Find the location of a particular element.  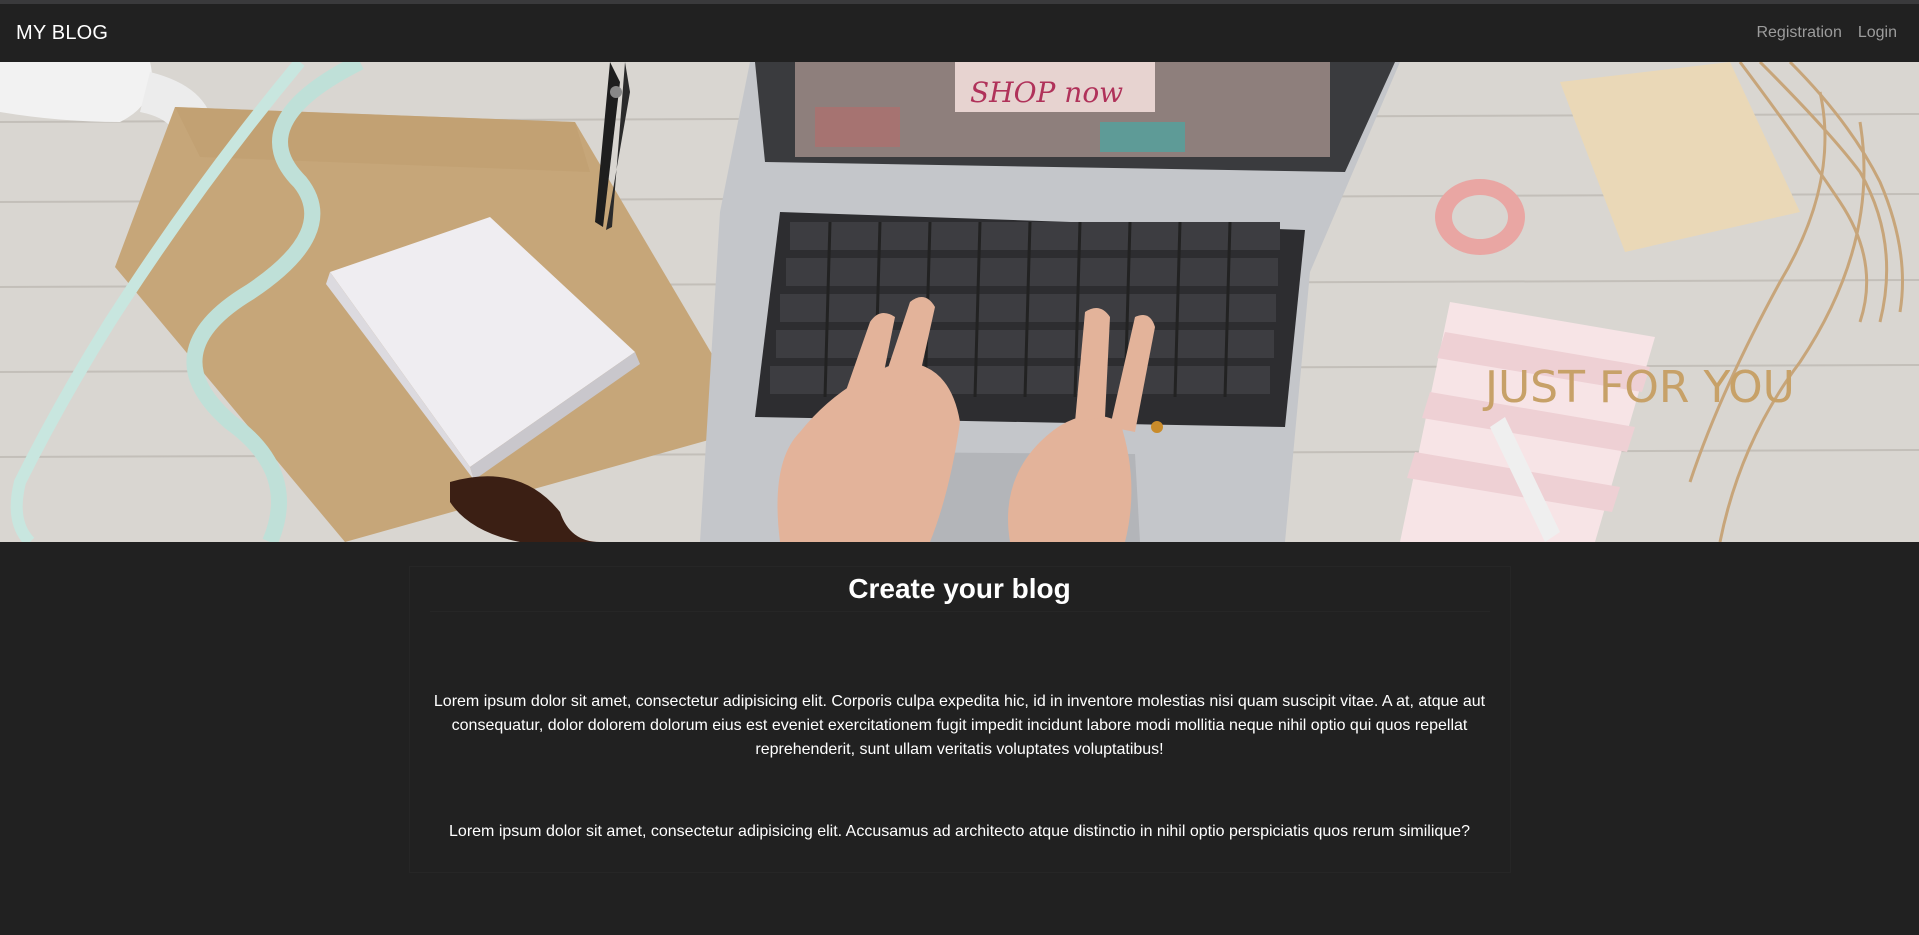

registration-link: Registration is located at coordinates (1798, 33).